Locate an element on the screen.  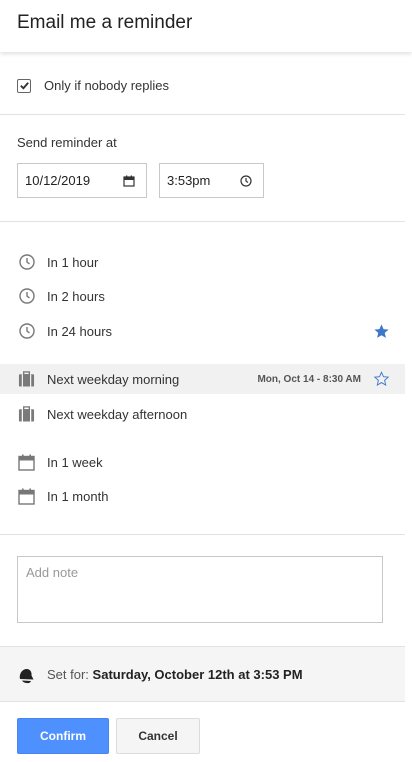
option-in-1-hour: In 1 hour is located at coordinates (202, 262).